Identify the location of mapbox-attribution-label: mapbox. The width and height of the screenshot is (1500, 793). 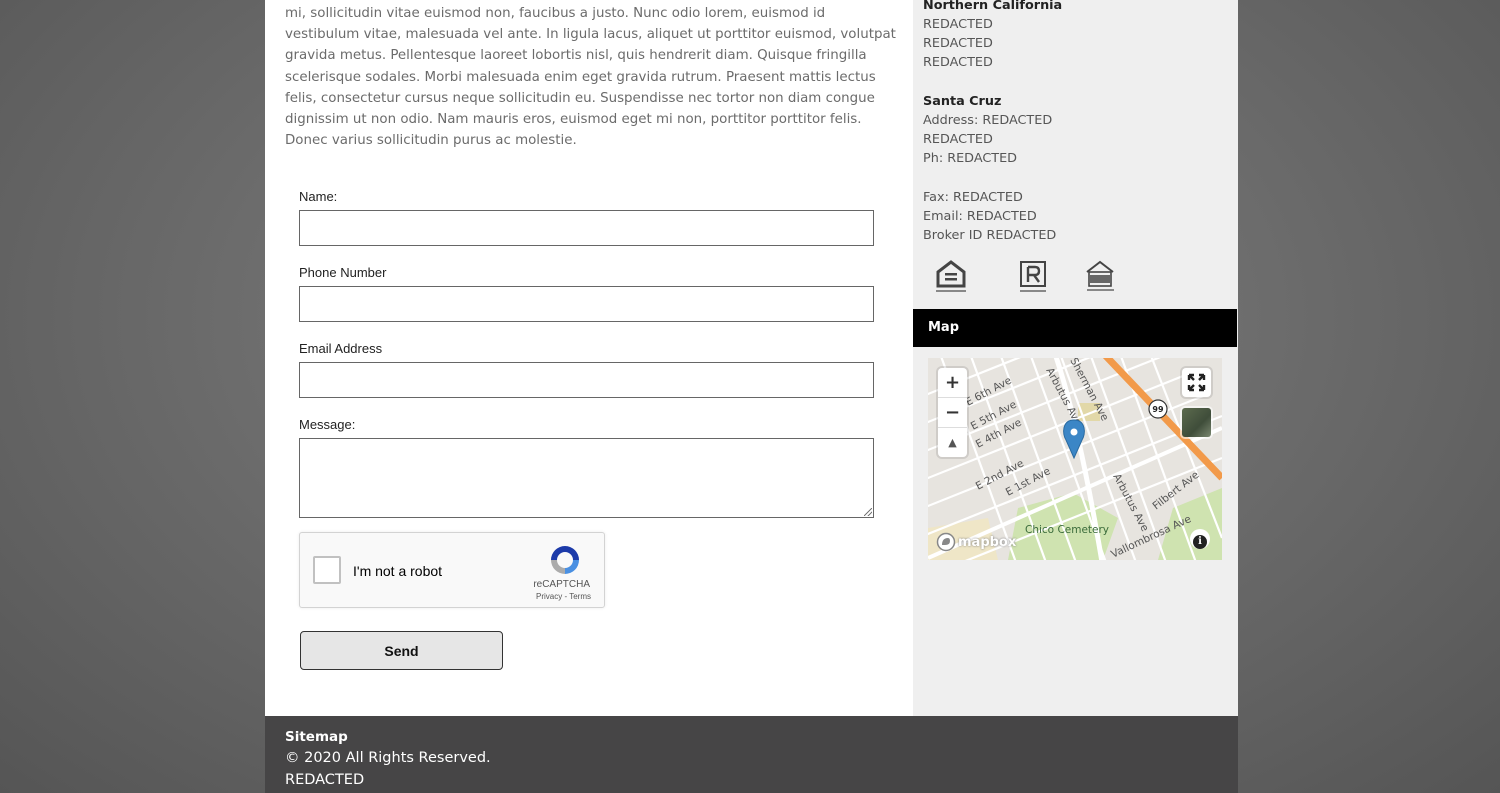
(987, 542).